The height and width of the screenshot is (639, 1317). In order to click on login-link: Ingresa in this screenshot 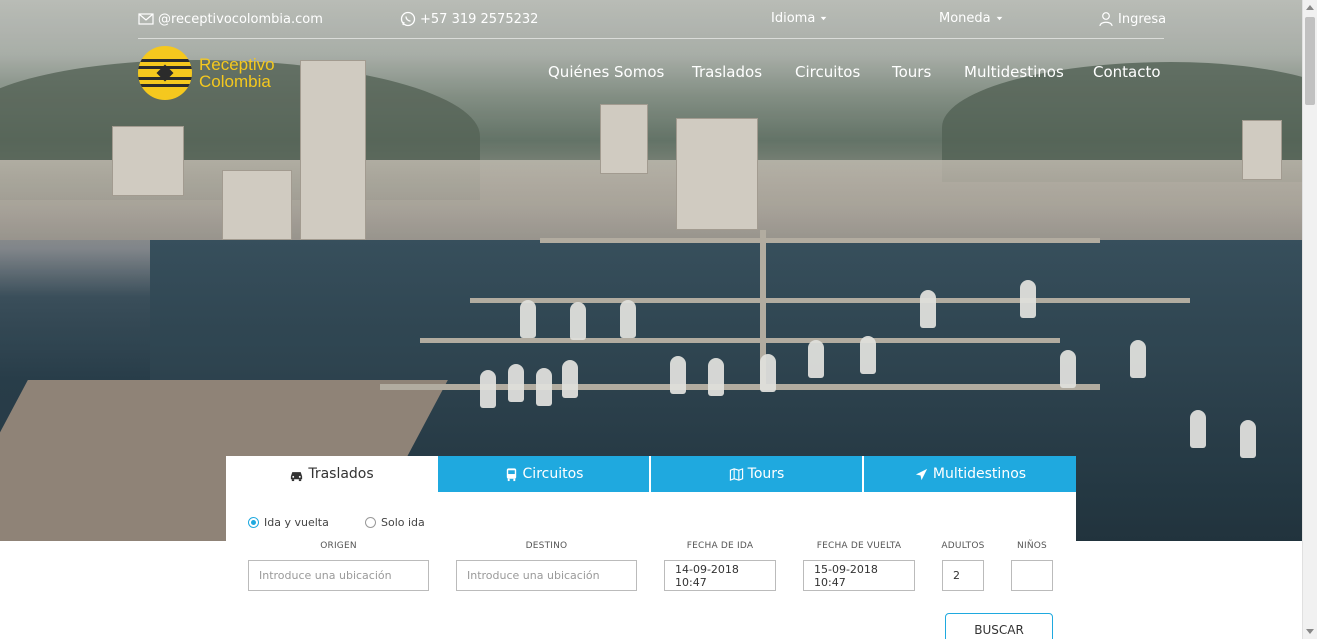, I will do `click(1132, 19)`.